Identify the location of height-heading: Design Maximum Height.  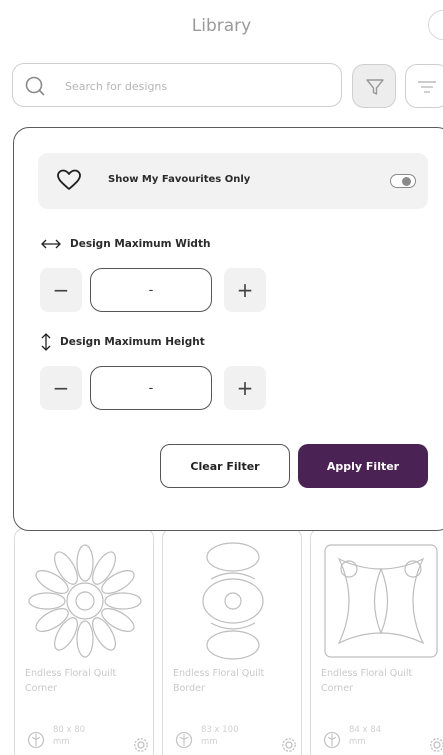
(122, 342).